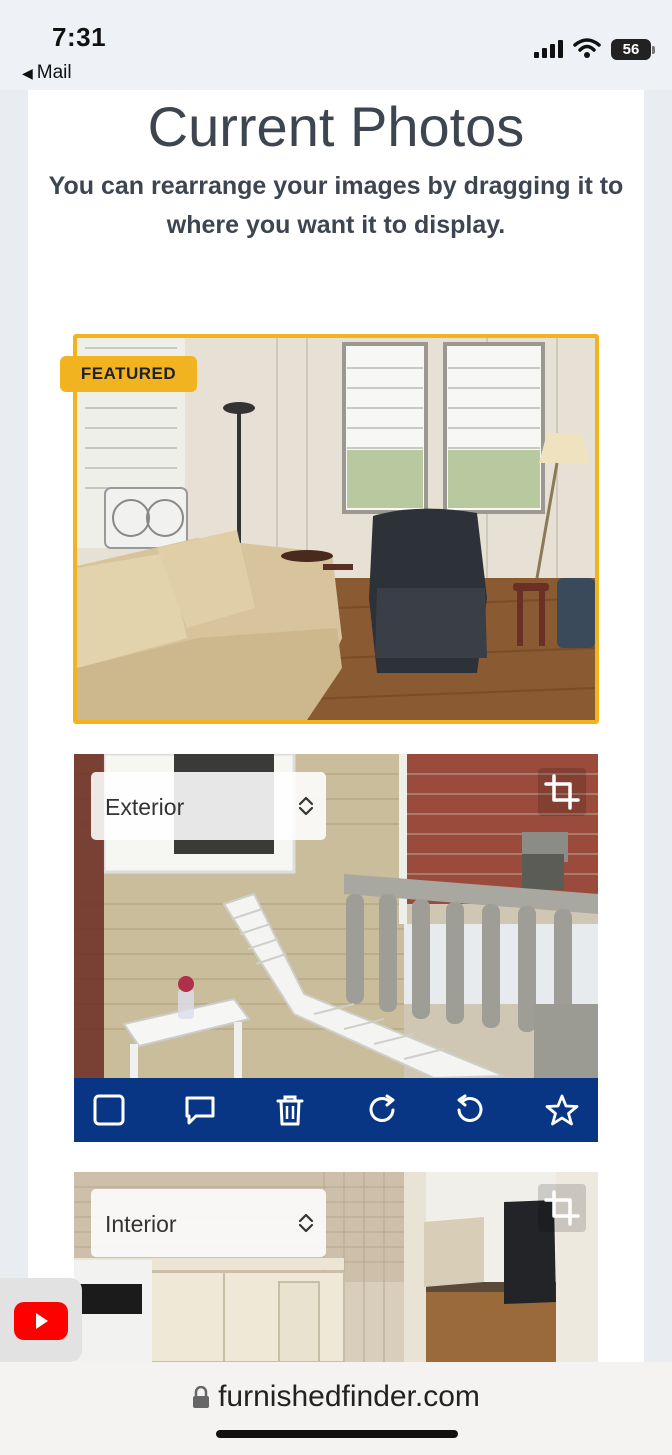 The height and width of the screenshot is (1455, 672). What do you see at coordinates (548, 49) in the screenshot?
I see `signal-icon` at bounding box center [548, 49].